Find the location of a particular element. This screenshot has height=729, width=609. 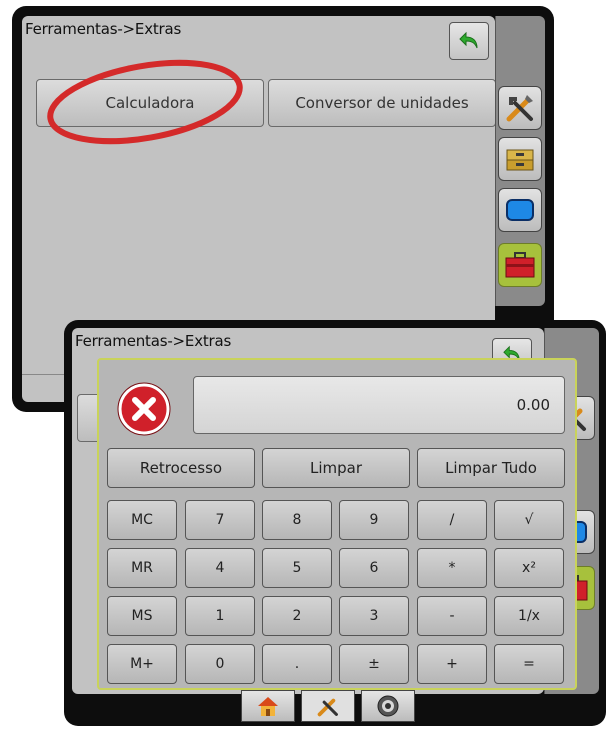

key-mc: MC is located at coordinates (142, 520).